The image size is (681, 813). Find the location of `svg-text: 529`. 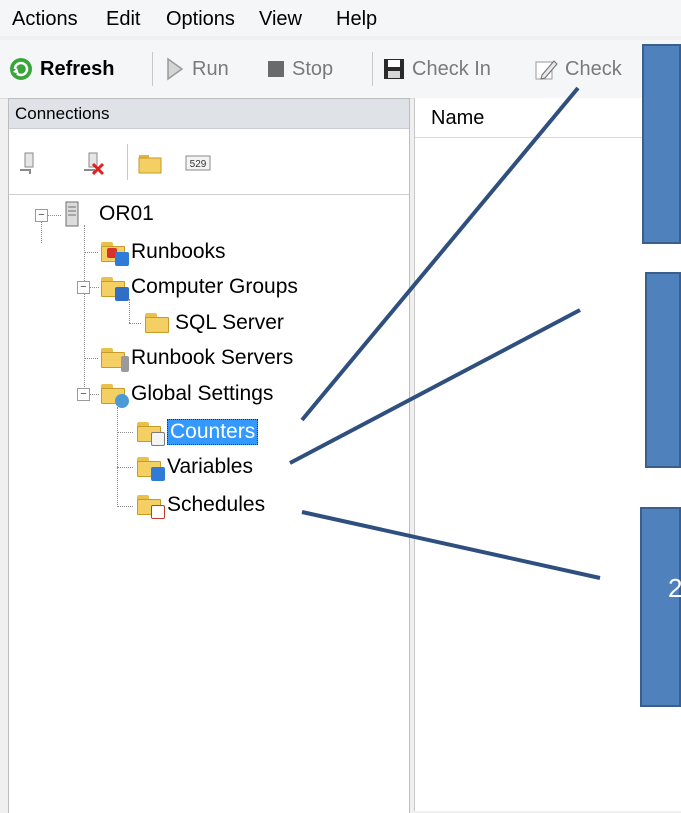

svg-text: 529 is located at coordinates (198, 164).